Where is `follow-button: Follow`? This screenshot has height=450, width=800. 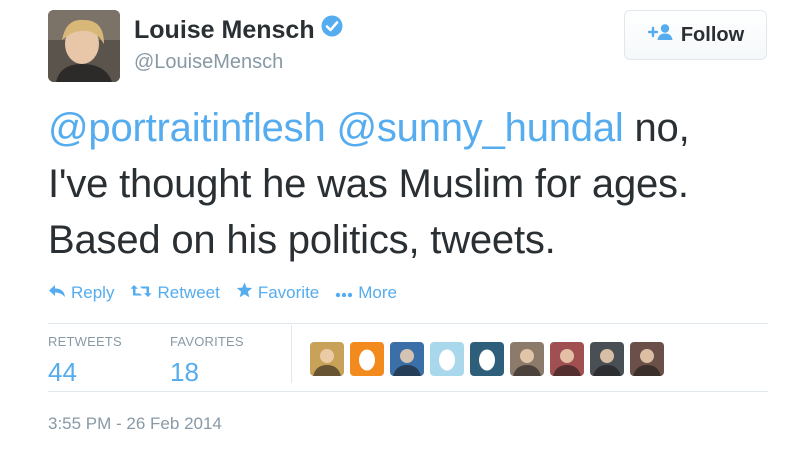 follow-button: Follow is located at coordinates (695, 35).